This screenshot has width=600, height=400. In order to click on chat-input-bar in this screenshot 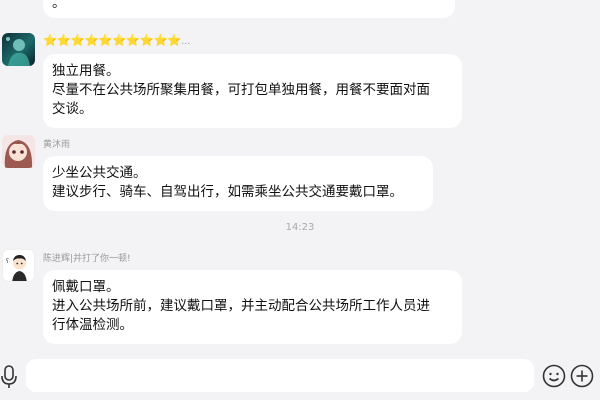, I will do `click(300, 377)`.